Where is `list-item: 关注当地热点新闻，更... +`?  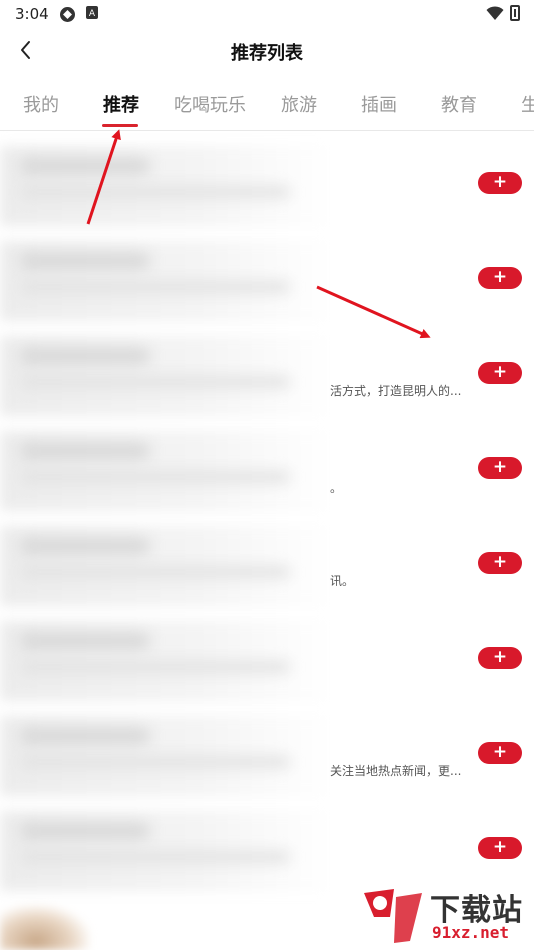 list-item: 关注当地热点新闻，更... + is located at coordinates (267, 753).